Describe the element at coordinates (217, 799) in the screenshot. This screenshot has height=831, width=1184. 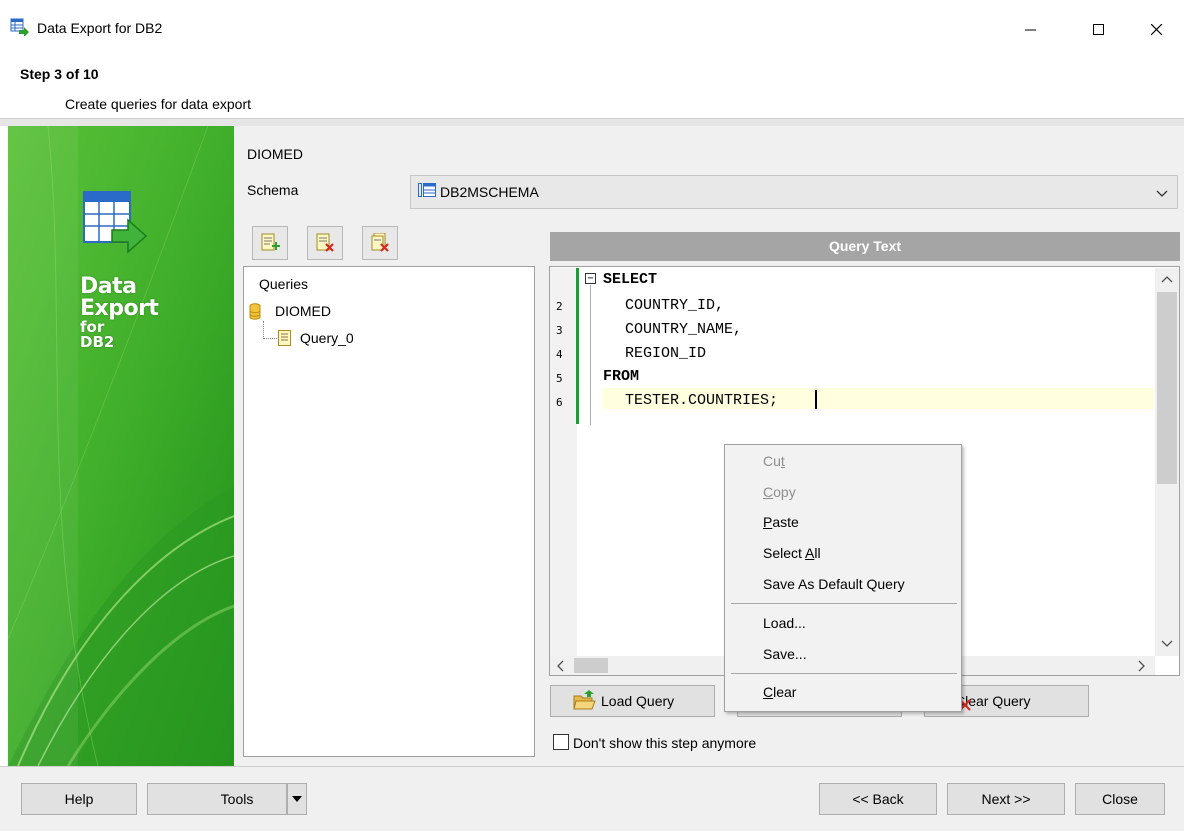
I see `tools-button: Tools` at that location.